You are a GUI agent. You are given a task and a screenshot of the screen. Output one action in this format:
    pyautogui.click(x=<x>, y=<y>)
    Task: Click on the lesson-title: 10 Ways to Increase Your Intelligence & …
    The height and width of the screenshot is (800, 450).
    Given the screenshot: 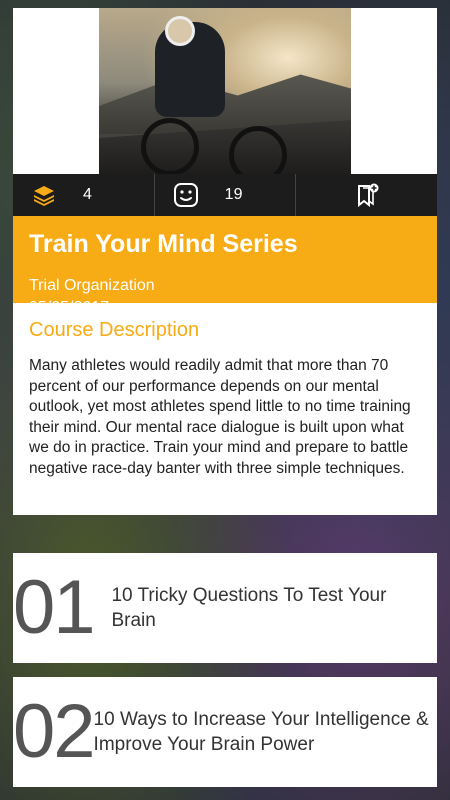 What is the action you would take?
    pyautogui.click(x=261, y=732)
    